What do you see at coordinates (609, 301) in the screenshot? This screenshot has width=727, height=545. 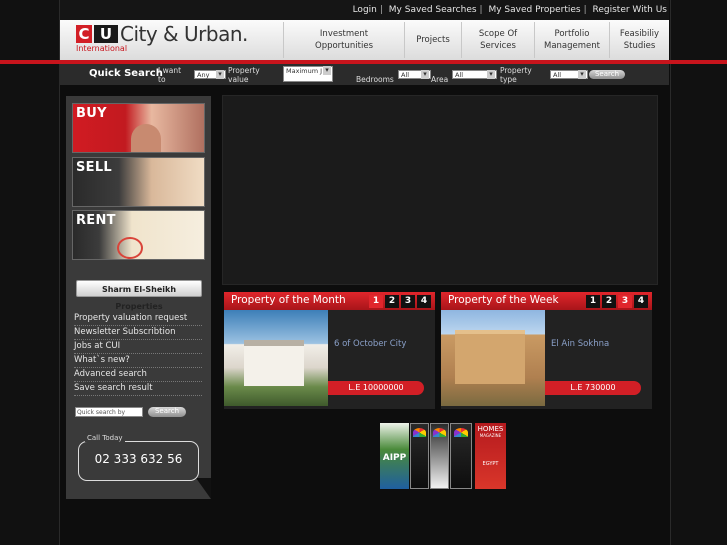 I see `week-page-2: 2` at bounding box center [609, 301].